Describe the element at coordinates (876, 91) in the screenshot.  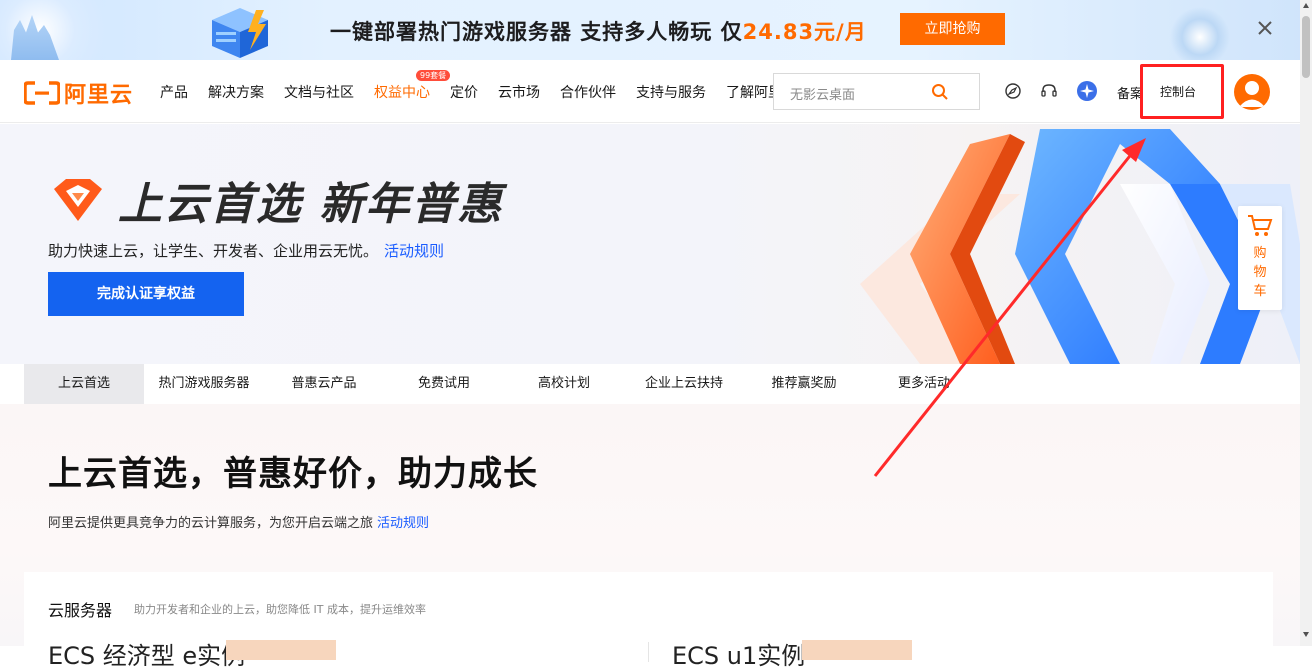
I see `search-input: 无影云桌面` at that location.